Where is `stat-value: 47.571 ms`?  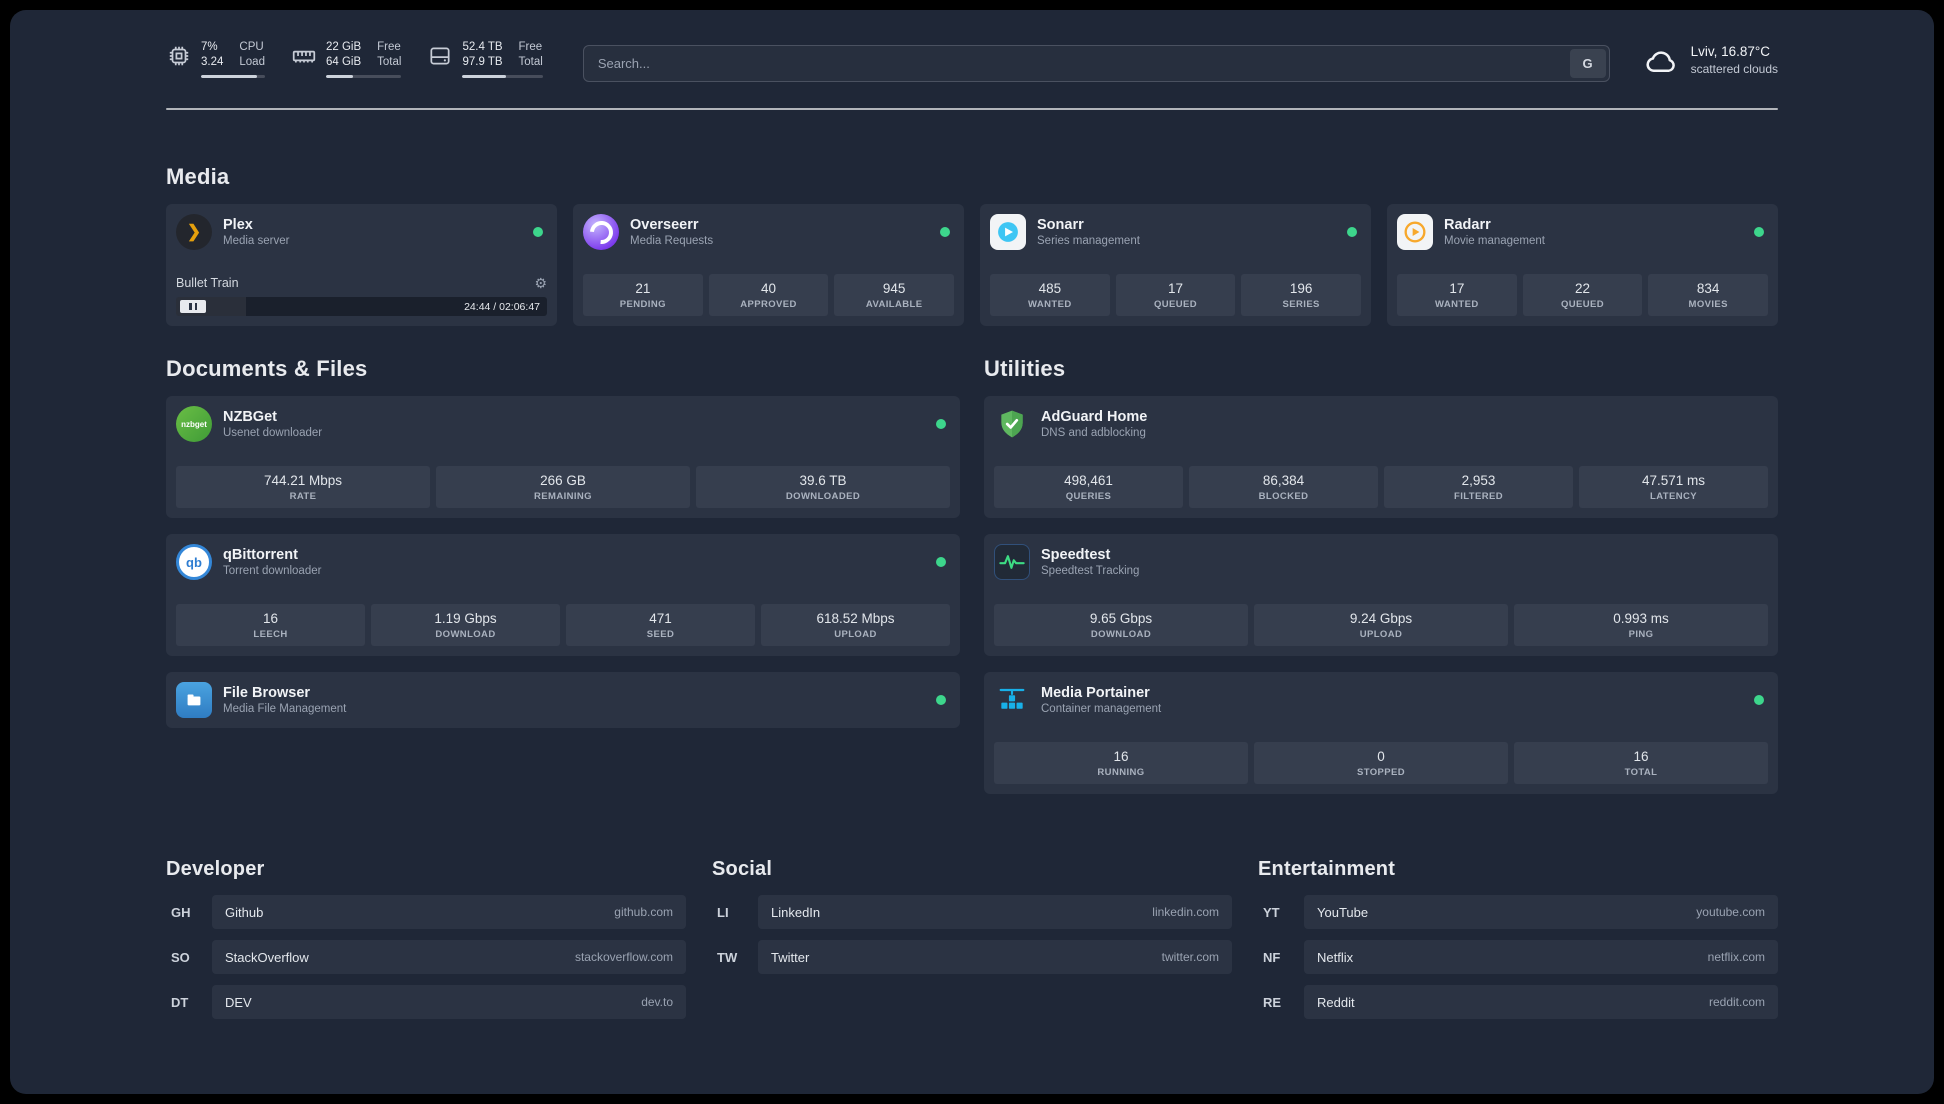 stat-value: 47.571 ms is located at coordinates (1673, 480).